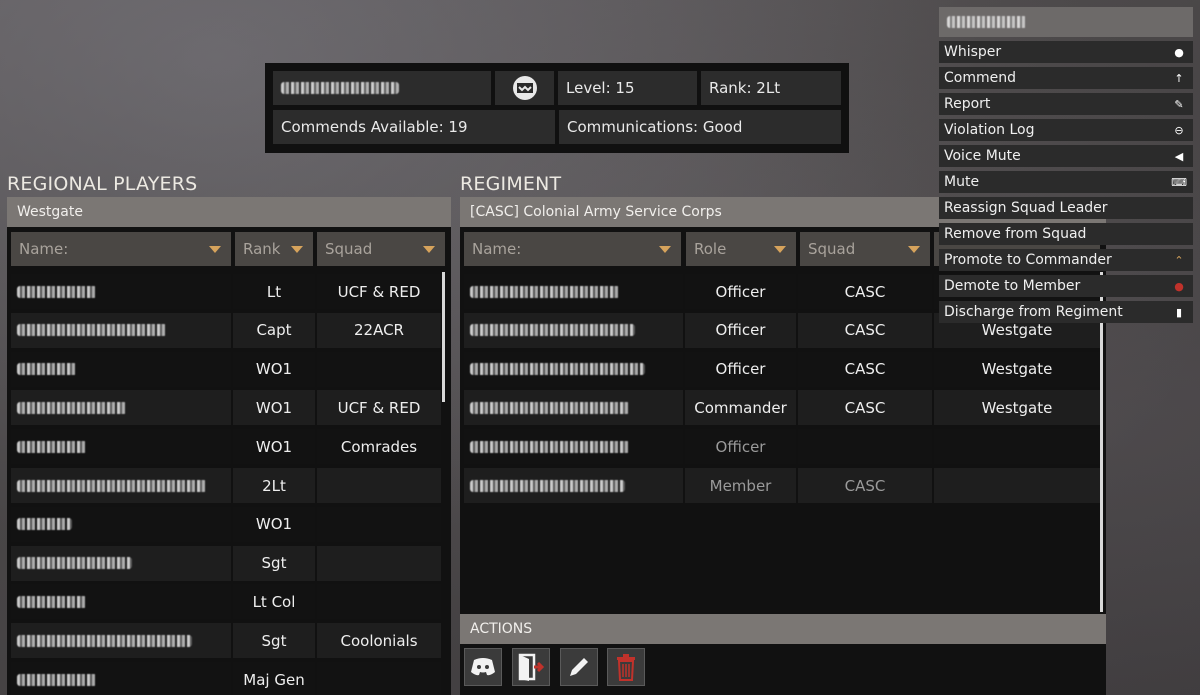  Describe the element at coordinates (379, 447) in the screenshot. I see `player-squad-cell: Comrades` at that location.